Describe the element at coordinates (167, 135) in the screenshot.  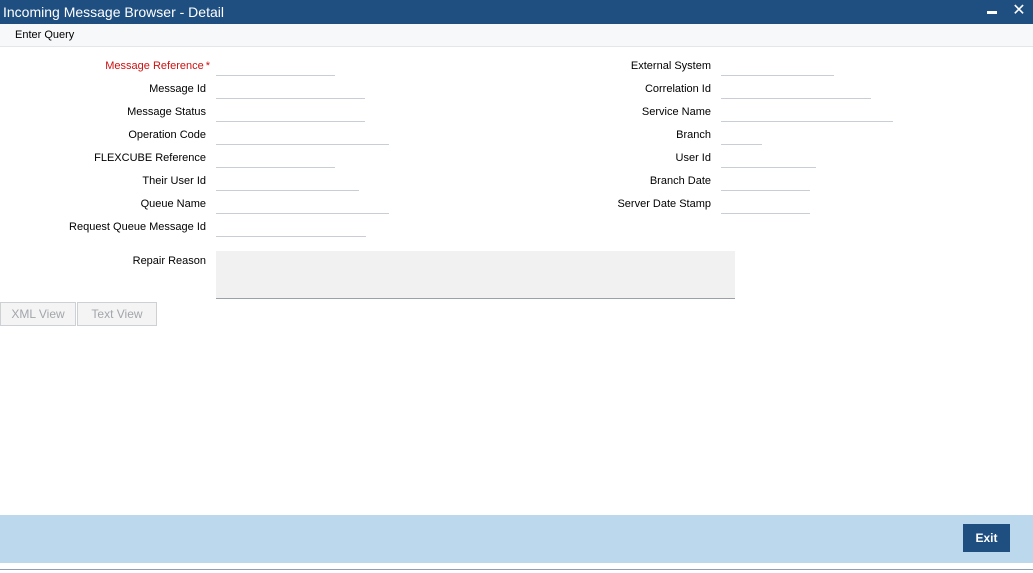
I see `operation-code-label: Operation Code` at that location.